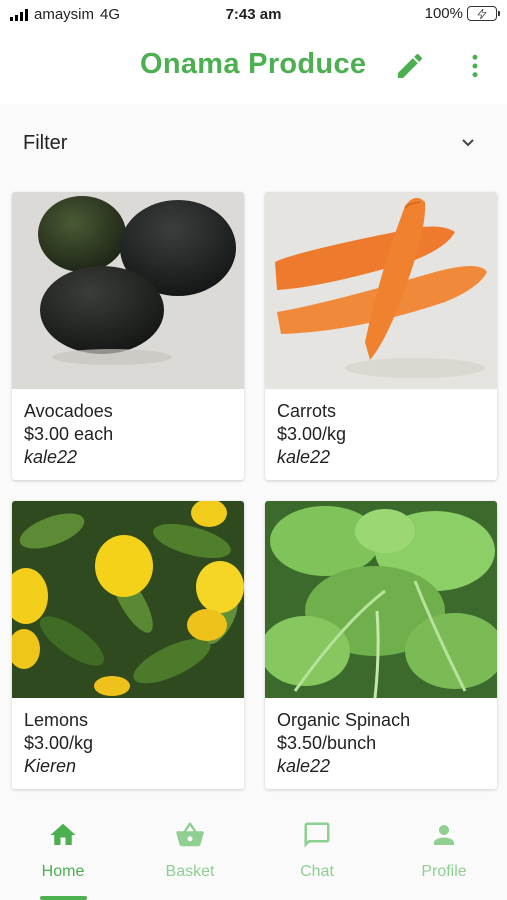 This screenshot has width=507, height=900. Describe the element at coordinates (253, 142) in the screenshot. I see `filter-dropdown: Filter` at that location.